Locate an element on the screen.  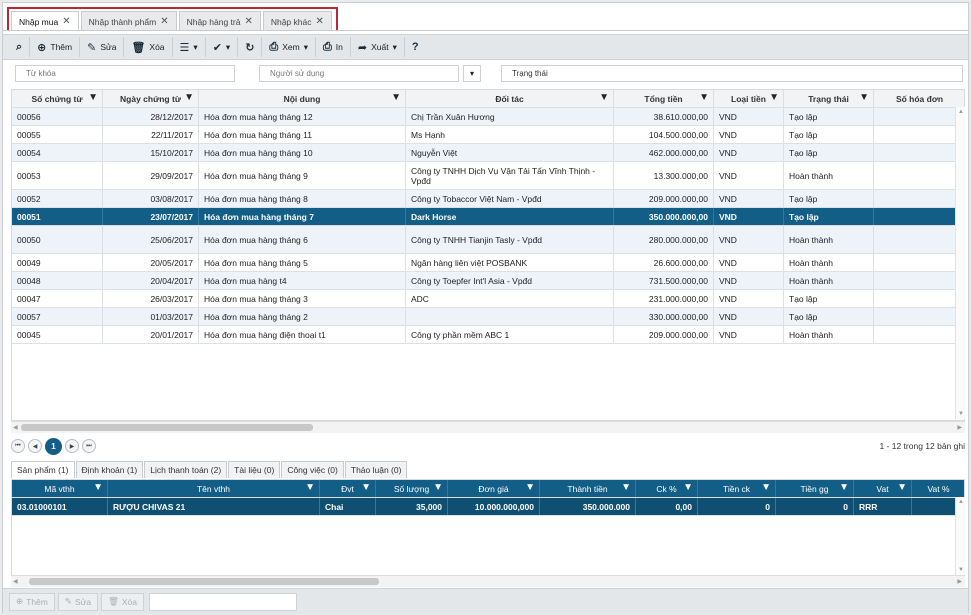
detail-add-button: ⊕ Thêm is located at coordinates (32, 601).